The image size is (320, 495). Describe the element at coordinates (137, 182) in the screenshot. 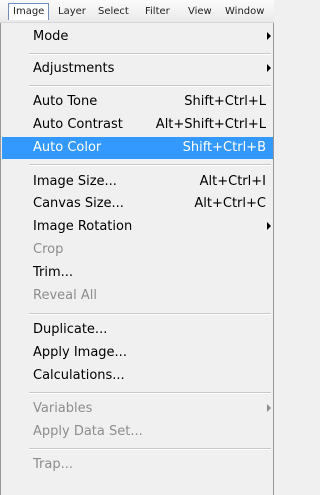

I see `menu-item-image-size: Image Size... Alt+Ctrl+I` at that location.